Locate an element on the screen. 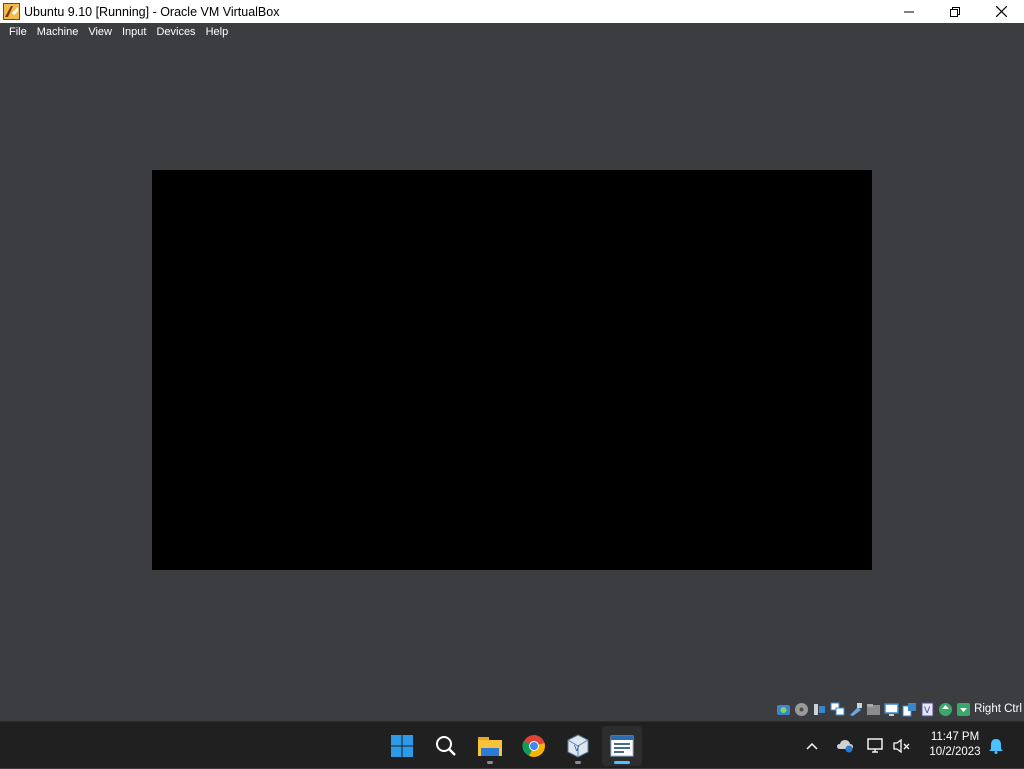 The height and width of the screenshot is (769, 1024). show-hidden-icons-button is located at coordinates (812, 745).